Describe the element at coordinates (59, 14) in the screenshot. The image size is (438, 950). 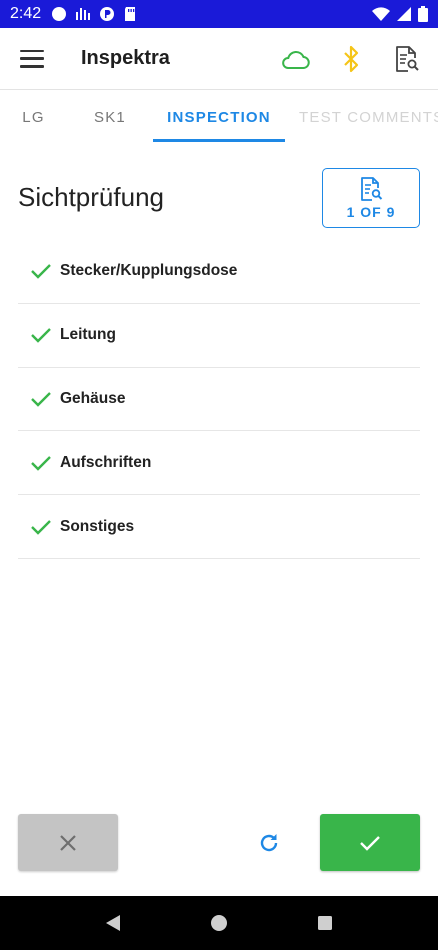
I see `circle-notification-icon` at that location.